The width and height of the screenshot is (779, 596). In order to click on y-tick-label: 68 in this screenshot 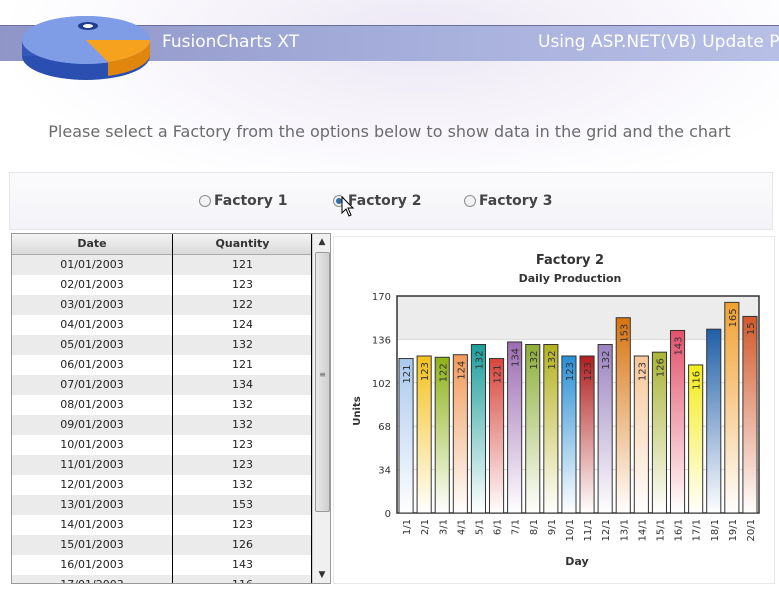, I will do `click(384, 427)`.